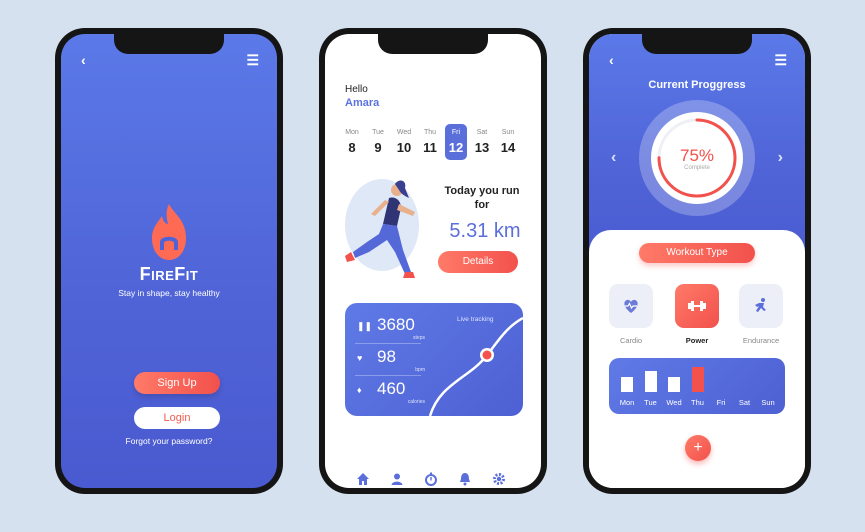 This screenshot has width=865, height=532. I want to click on flame-icon: ♦, so click(359, 390).